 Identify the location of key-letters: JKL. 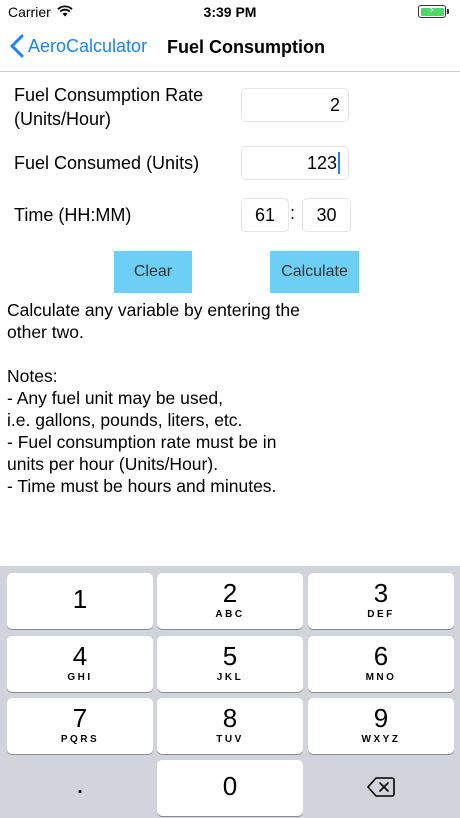
(230, 677).